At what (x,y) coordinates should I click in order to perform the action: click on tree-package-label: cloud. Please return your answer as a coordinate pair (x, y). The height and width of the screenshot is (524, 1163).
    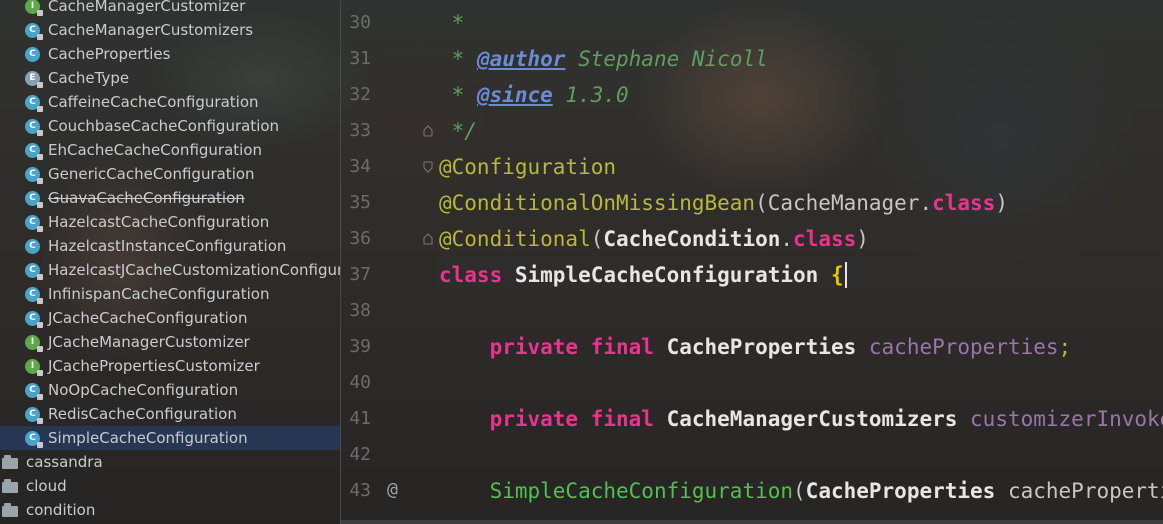
    Looking at the image, I should click on (46, 486).